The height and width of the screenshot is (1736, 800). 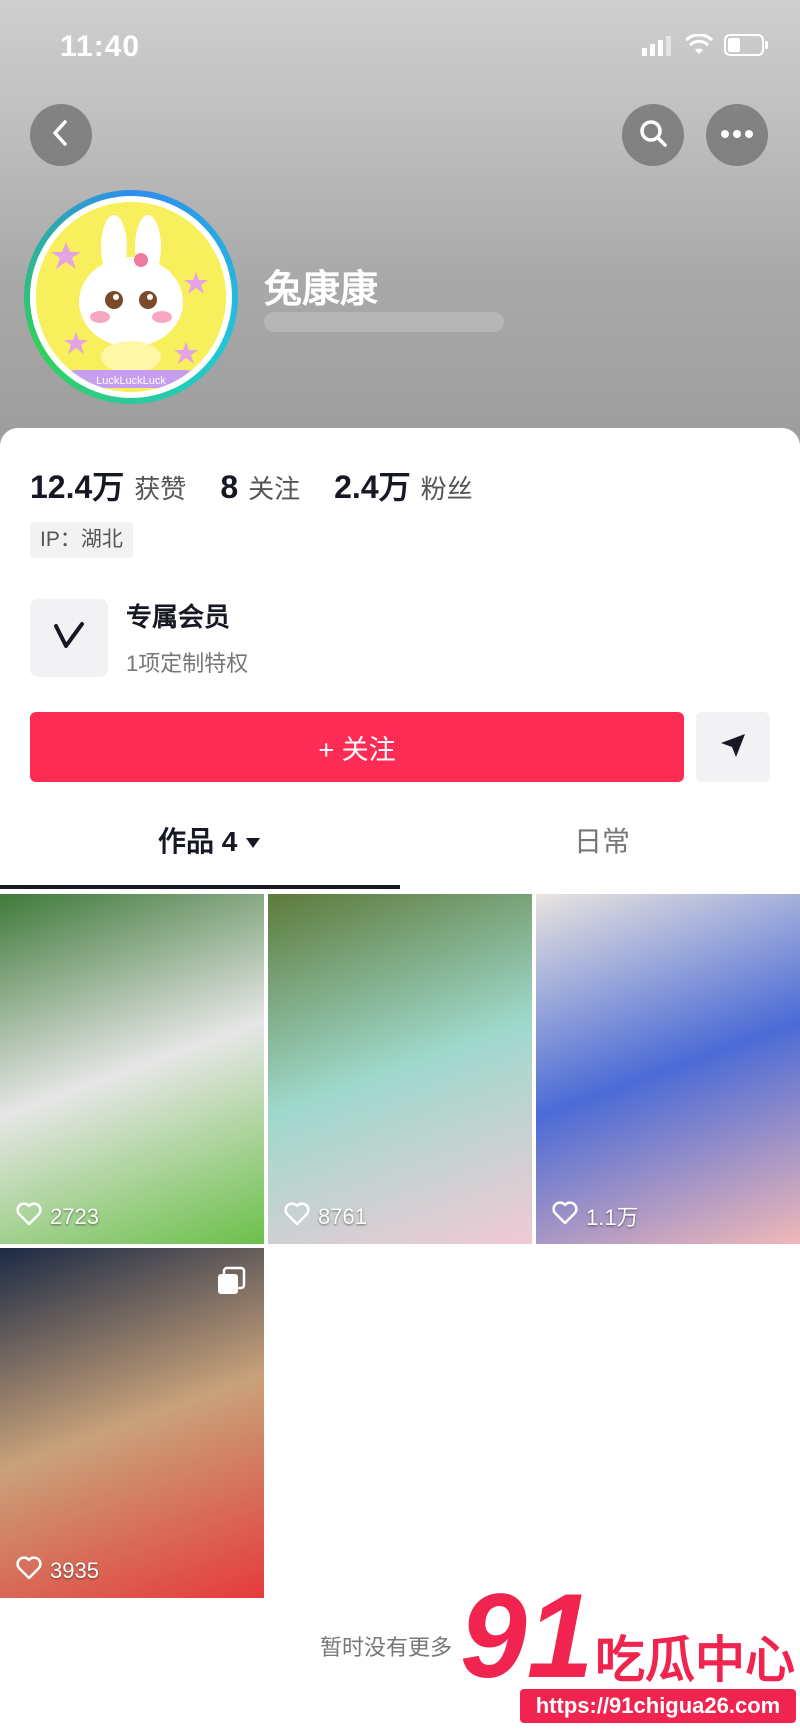 I want to click on search-button, so click(x=653, y=135).